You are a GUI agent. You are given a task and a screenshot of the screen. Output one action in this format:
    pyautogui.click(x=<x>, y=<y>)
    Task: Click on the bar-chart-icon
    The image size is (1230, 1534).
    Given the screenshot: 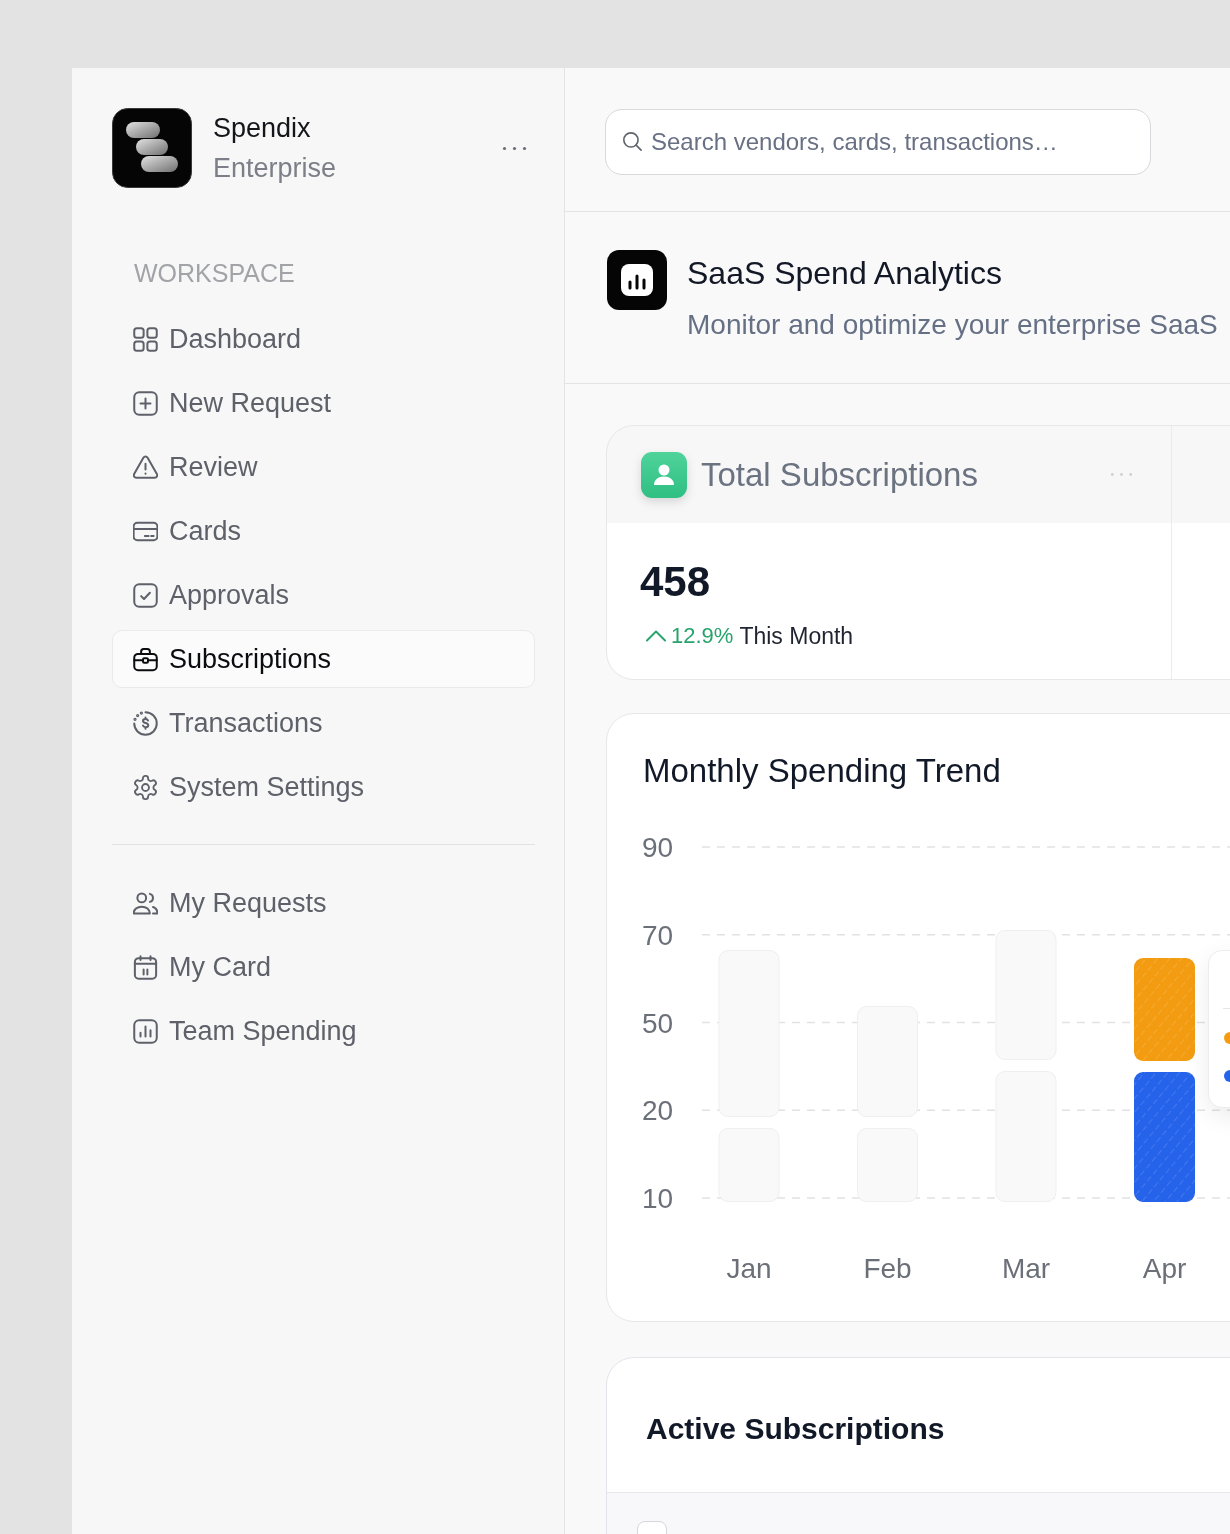 What is the action you would take?
    pyautogui.click(x=145, y=1031)
    